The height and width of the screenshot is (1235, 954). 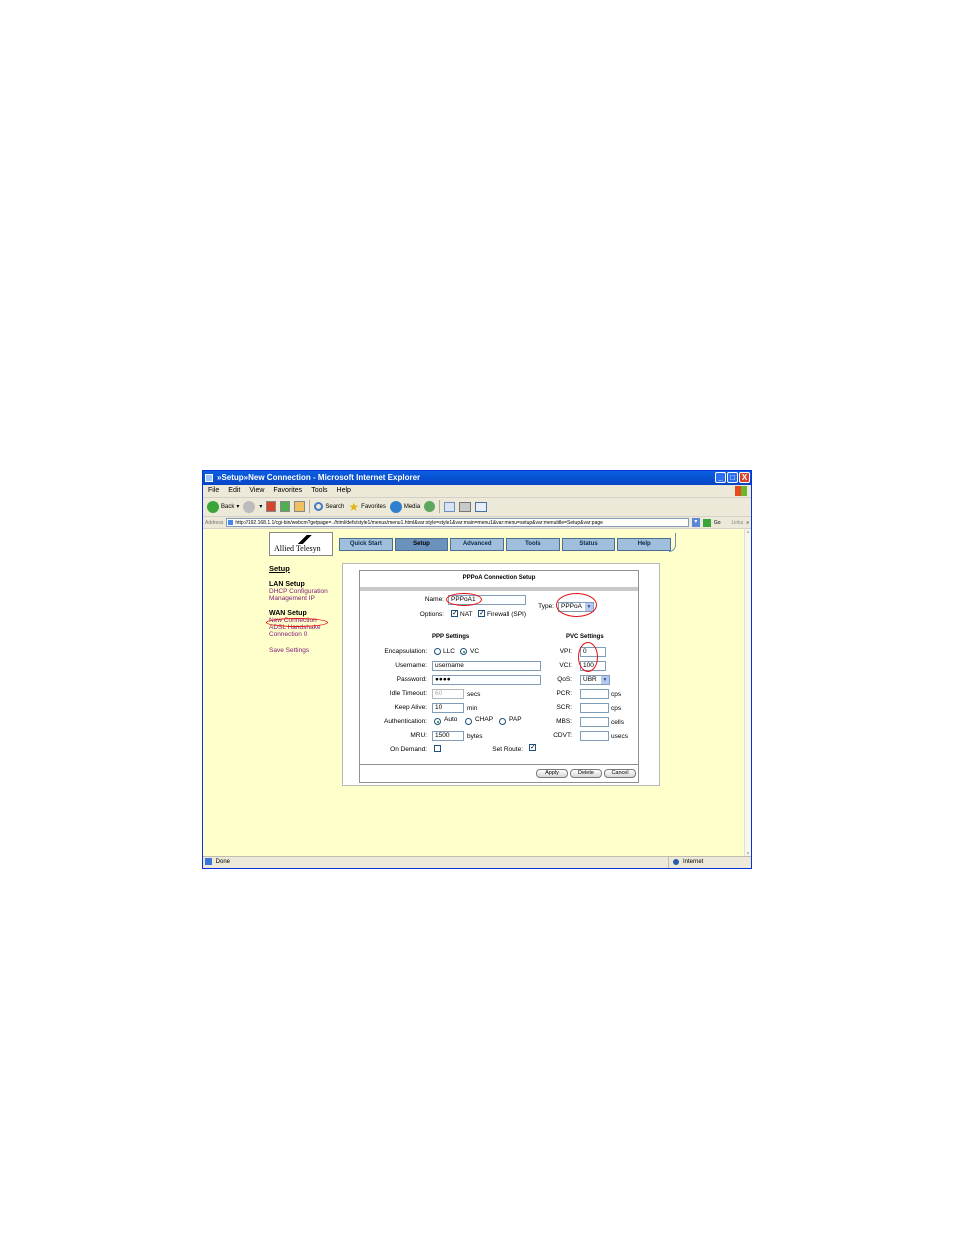 What do you see at coordinates (209, 478) in the screenshot?
I see `ie-icon` at bounding box center [209, 478].